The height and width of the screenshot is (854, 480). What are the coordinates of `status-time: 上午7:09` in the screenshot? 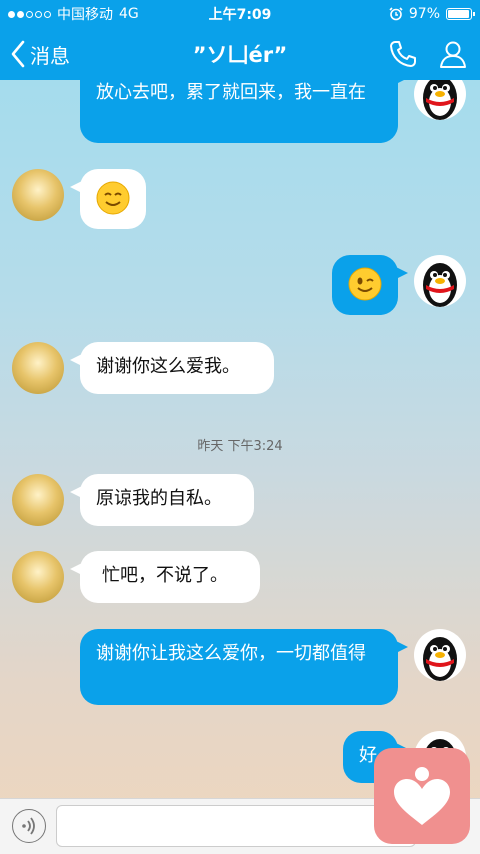 It's located at (240, 15).